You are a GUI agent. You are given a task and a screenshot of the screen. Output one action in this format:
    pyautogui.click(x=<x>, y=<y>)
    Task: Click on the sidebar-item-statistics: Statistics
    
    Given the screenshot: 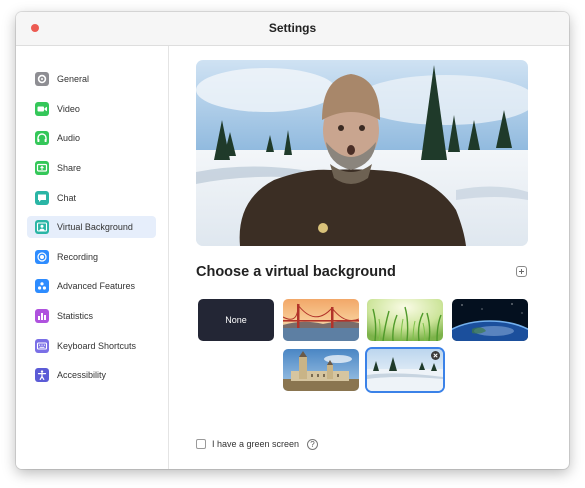 What is the action you would take?
    pyautogui.click(x=91, y=316)
    